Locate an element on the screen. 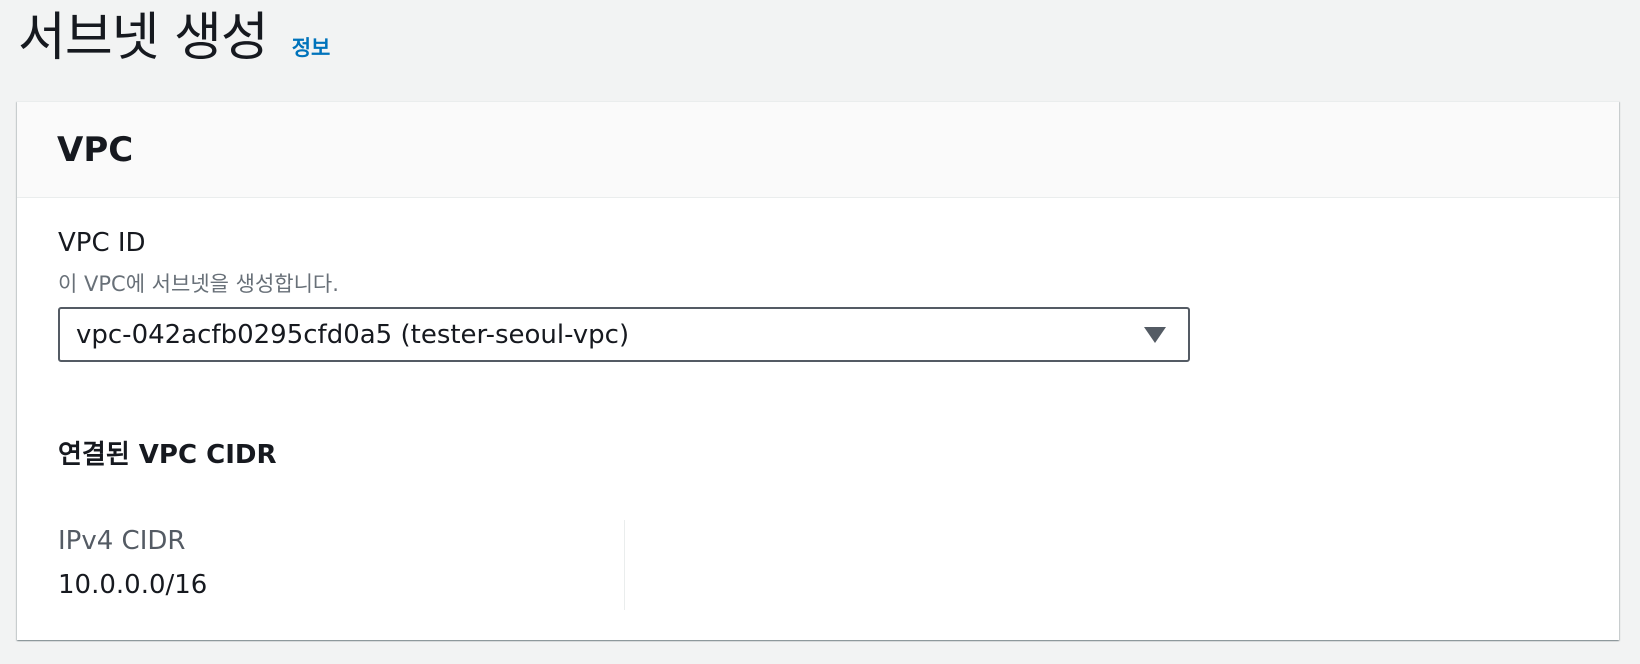 The image size is (1640, 664). vpc-id-select: vpc-042acfb0295cfd0a5 (tester-seoul-vpc) is located at coordinates (624, 334).